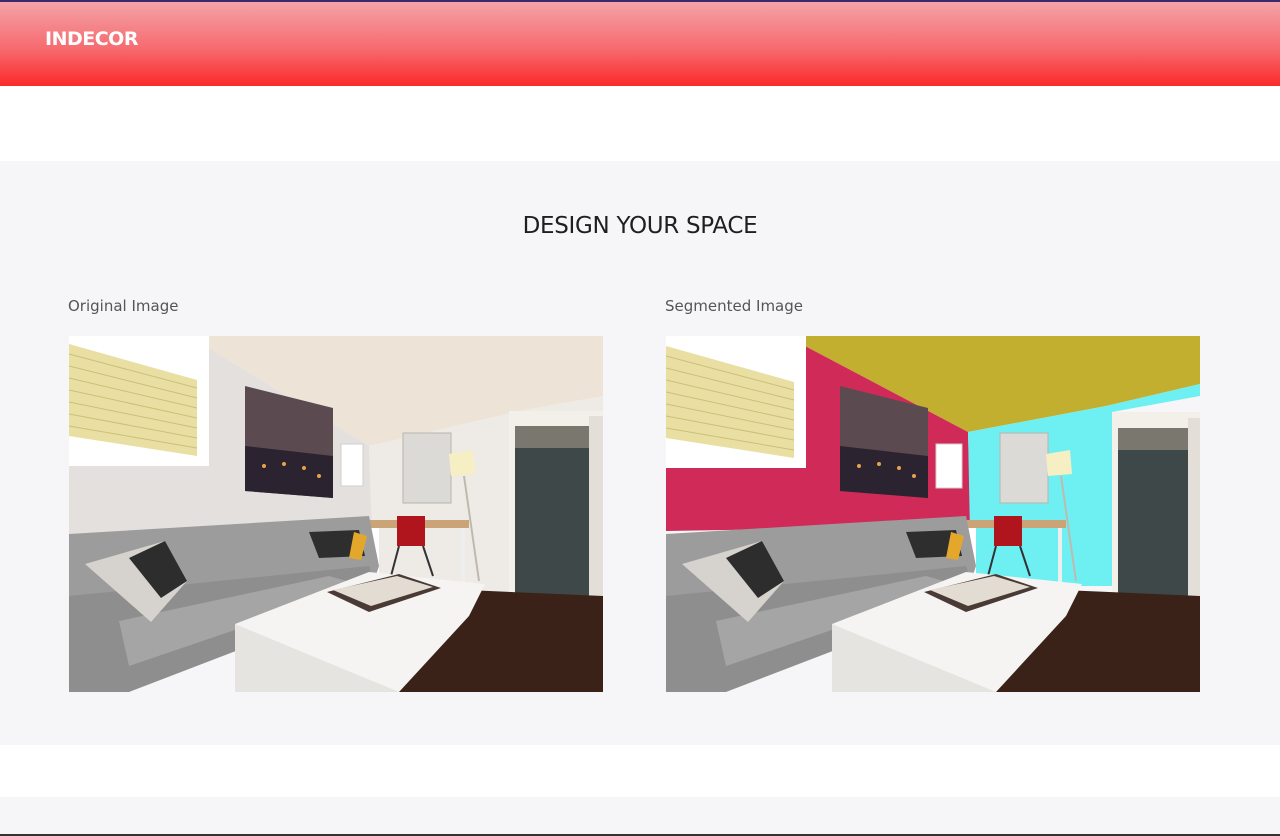 The image size is (1280, 836). I want to click on spacer-band-bottom, so click(640, 771).